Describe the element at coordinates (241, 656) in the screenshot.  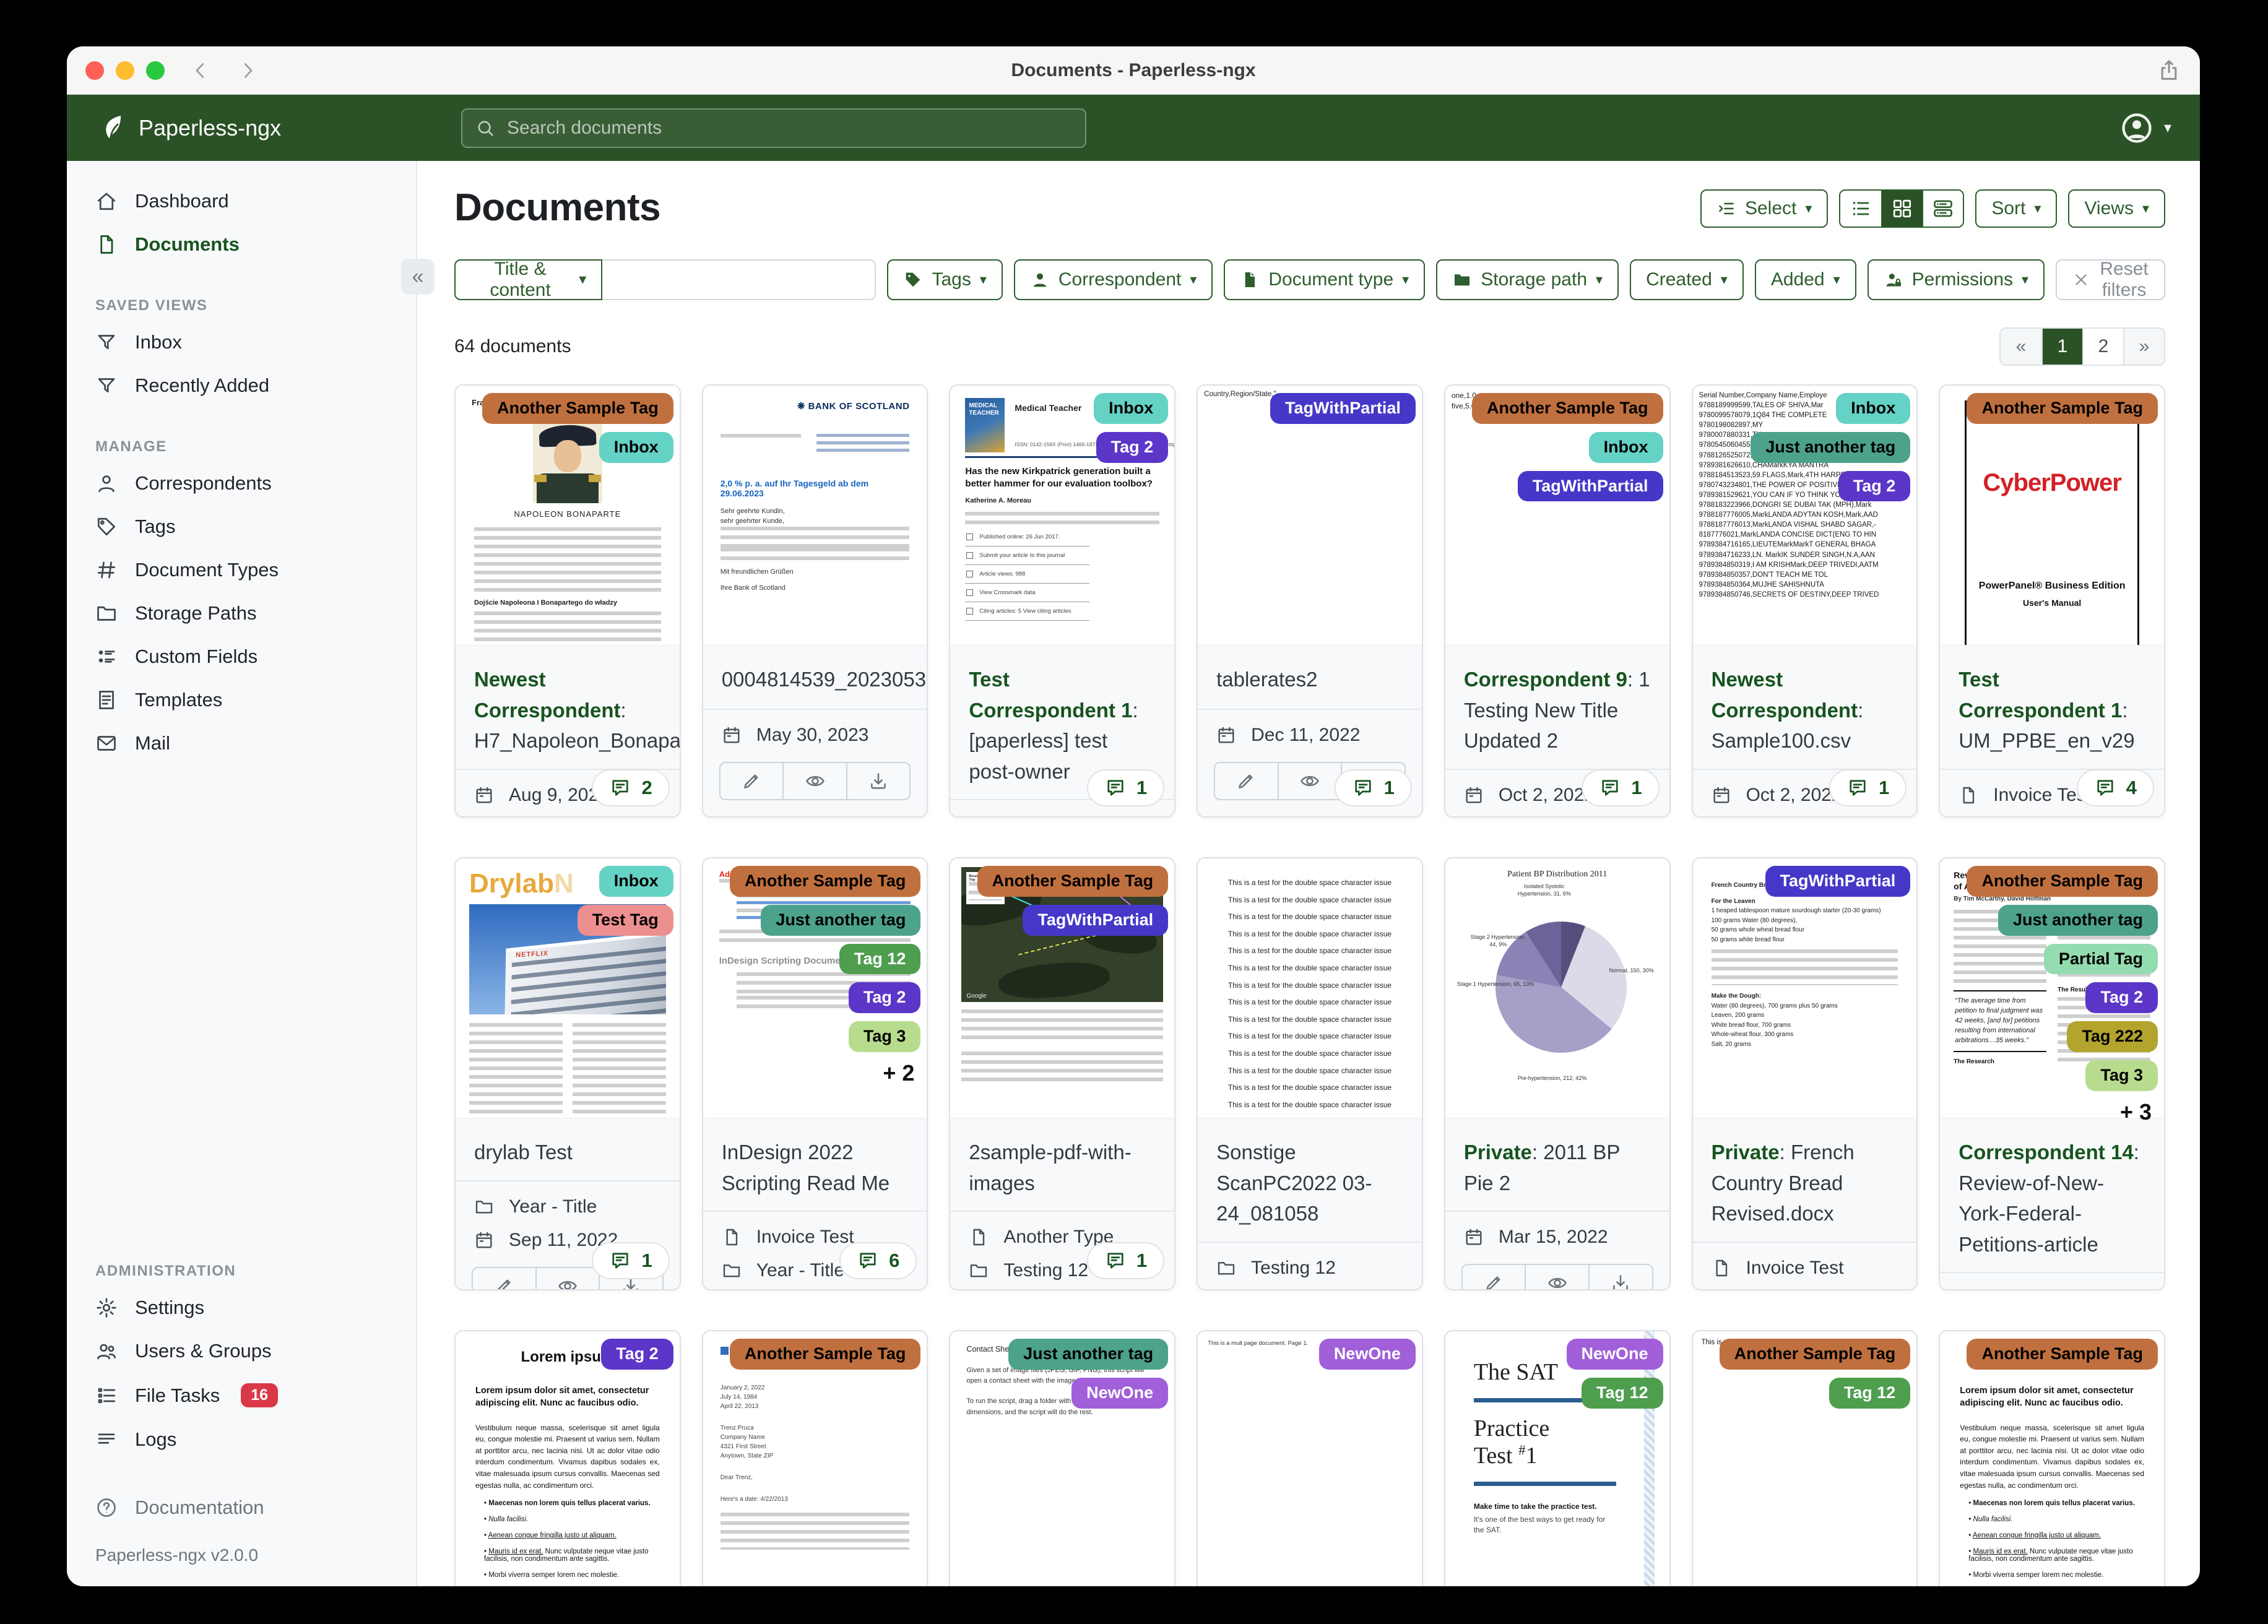
I see `sidebar-item-custom-fields: Custom Fields` at that location.